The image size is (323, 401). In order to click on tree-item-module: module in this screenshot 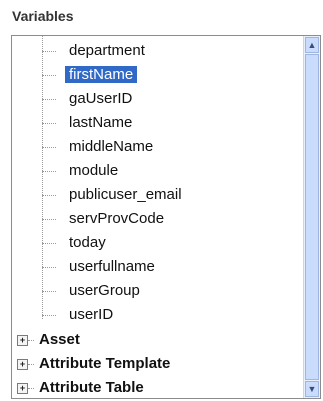, I will do `click(79, 171)`.